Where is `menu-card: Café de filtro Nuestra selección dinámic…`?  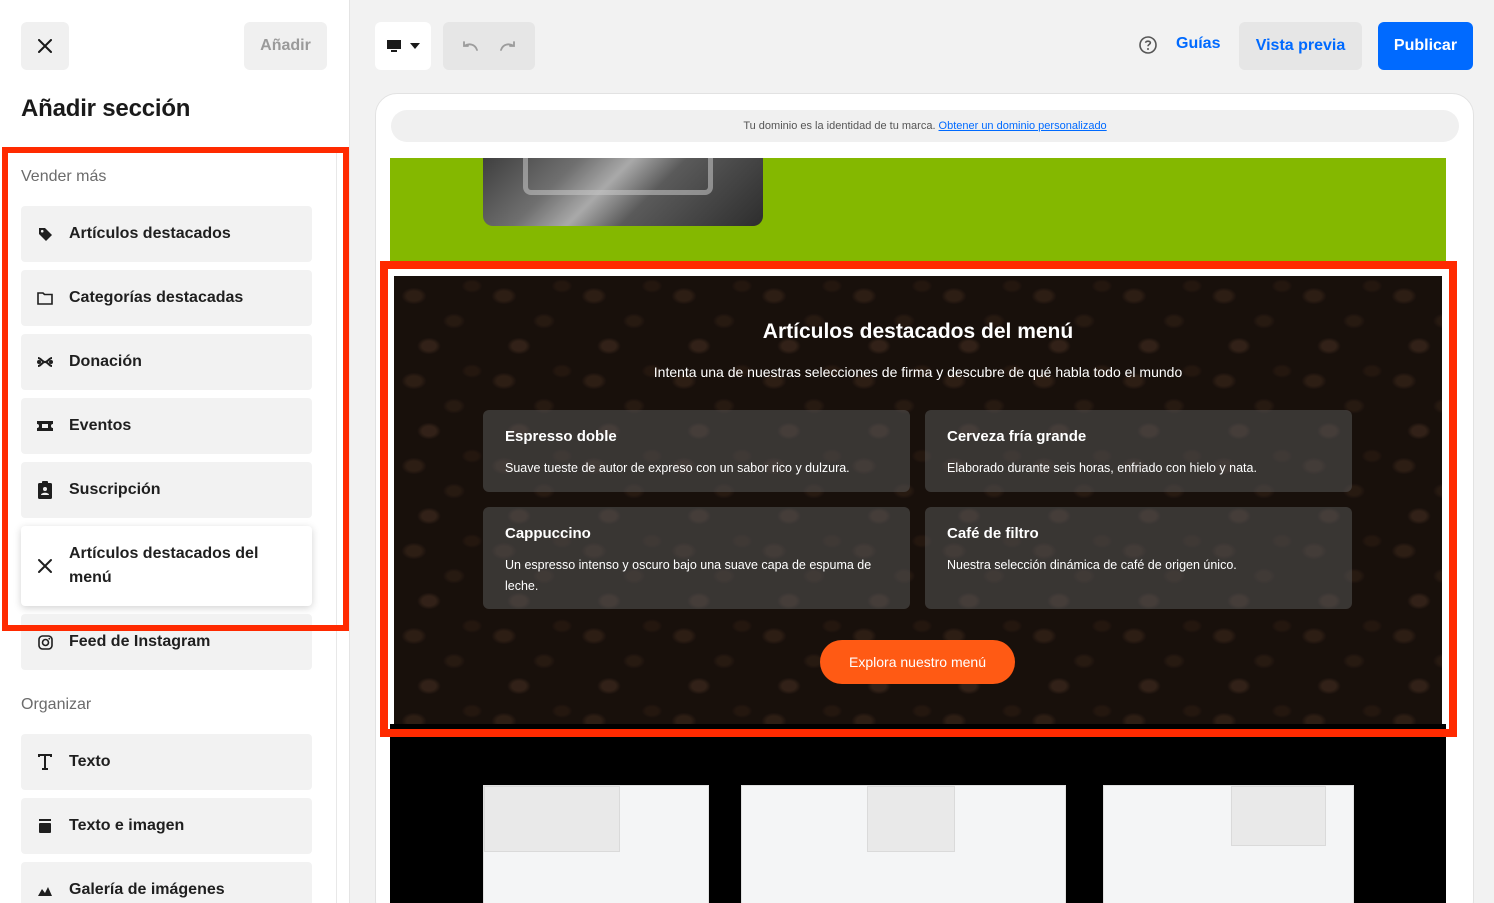 menu-card: Café de filtro Nuestra selección dinámic… is located at coordinates (1138, 558).